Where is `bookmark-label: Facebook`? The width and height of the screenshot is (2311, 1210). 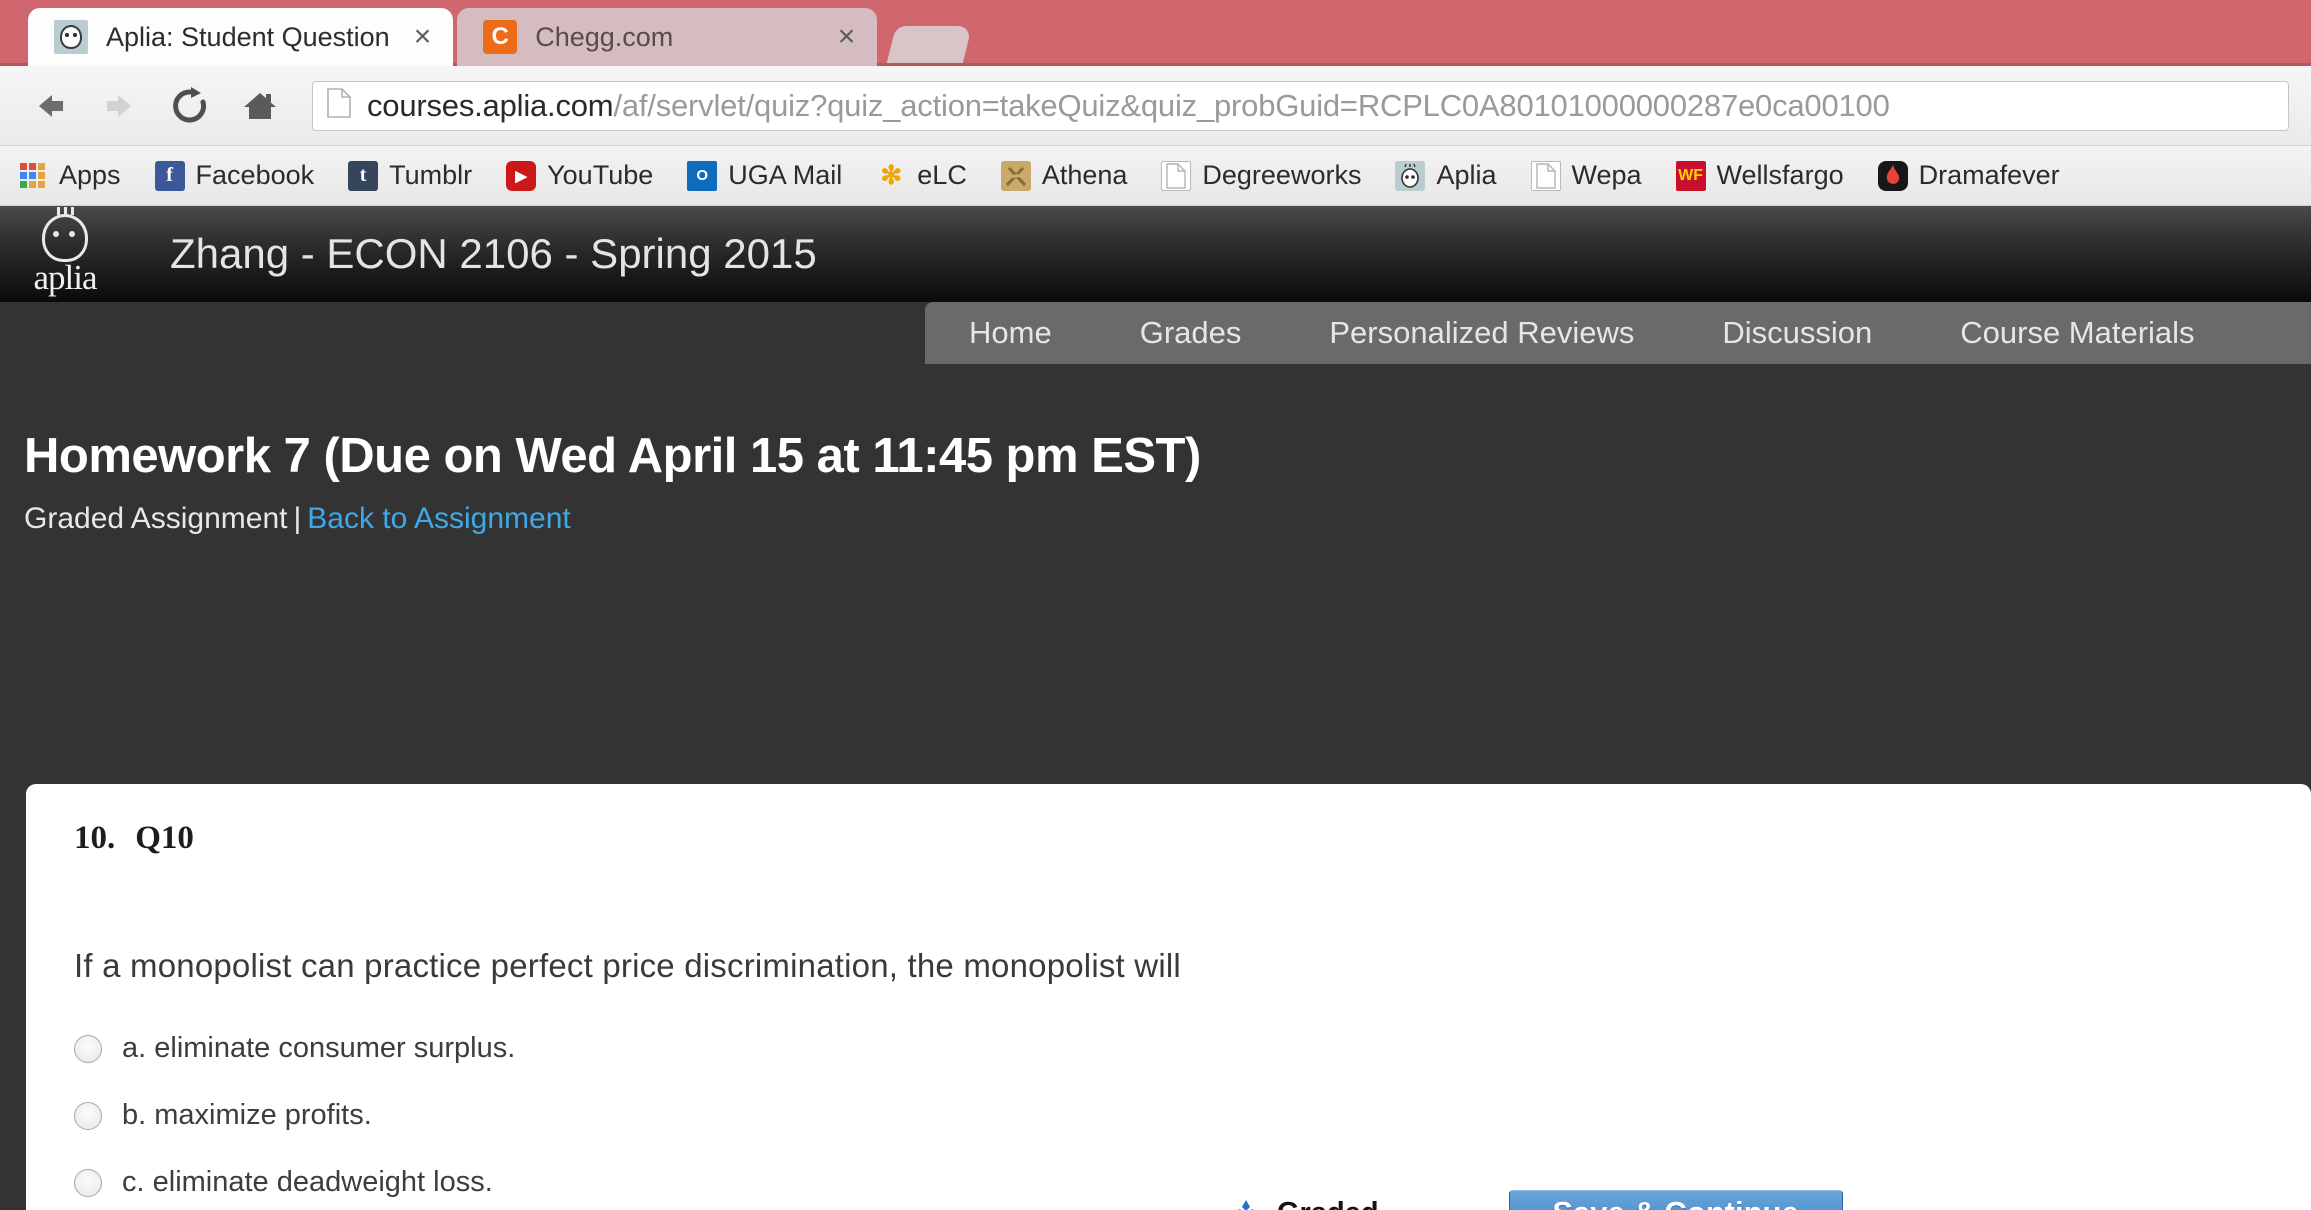
bookmark-label: Facebook is located at coordinates (255, 175).